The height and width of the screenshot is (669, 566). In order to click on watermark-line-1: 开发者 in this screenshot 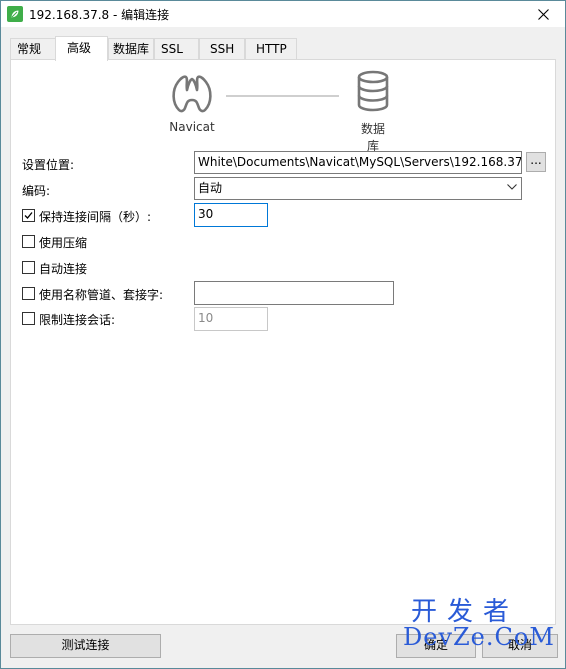, I will do `click(465, 612)`.